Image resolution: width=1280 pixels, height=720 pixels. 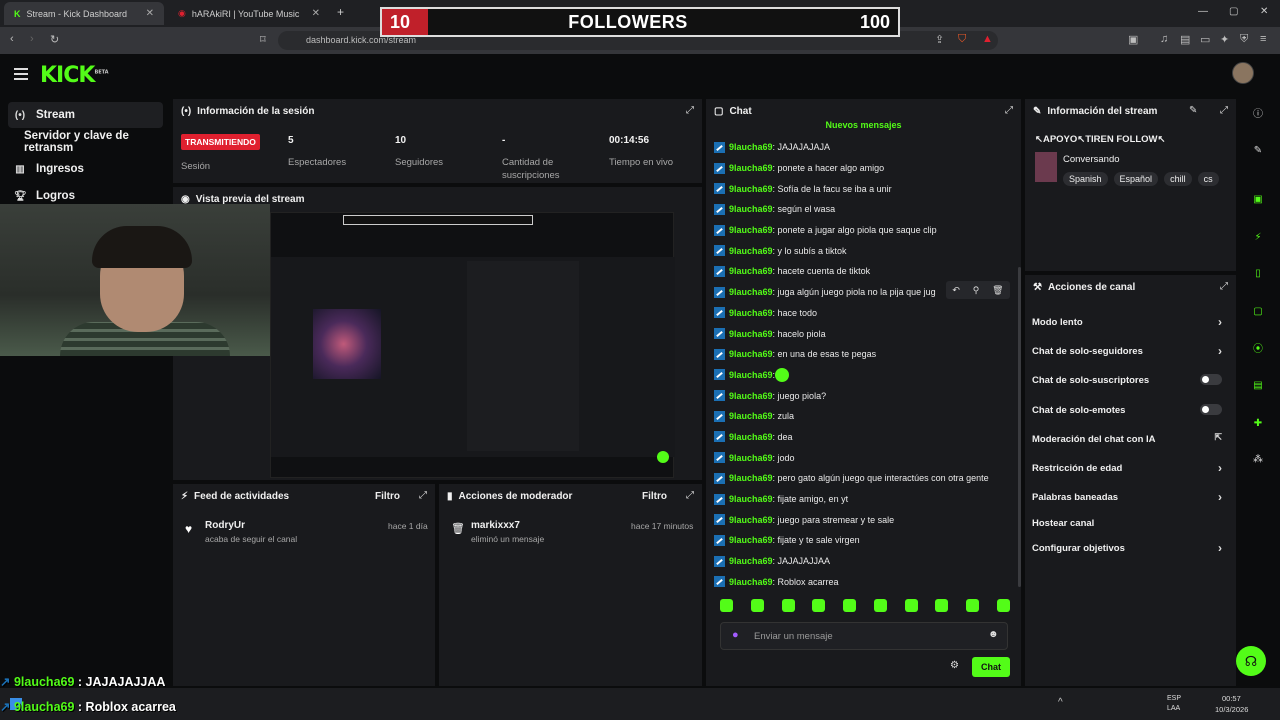 What do you see at coordinates (1185, 39) in the screenshot?
I see `reader-icon: ▤` at bounding box center [1185, 39].